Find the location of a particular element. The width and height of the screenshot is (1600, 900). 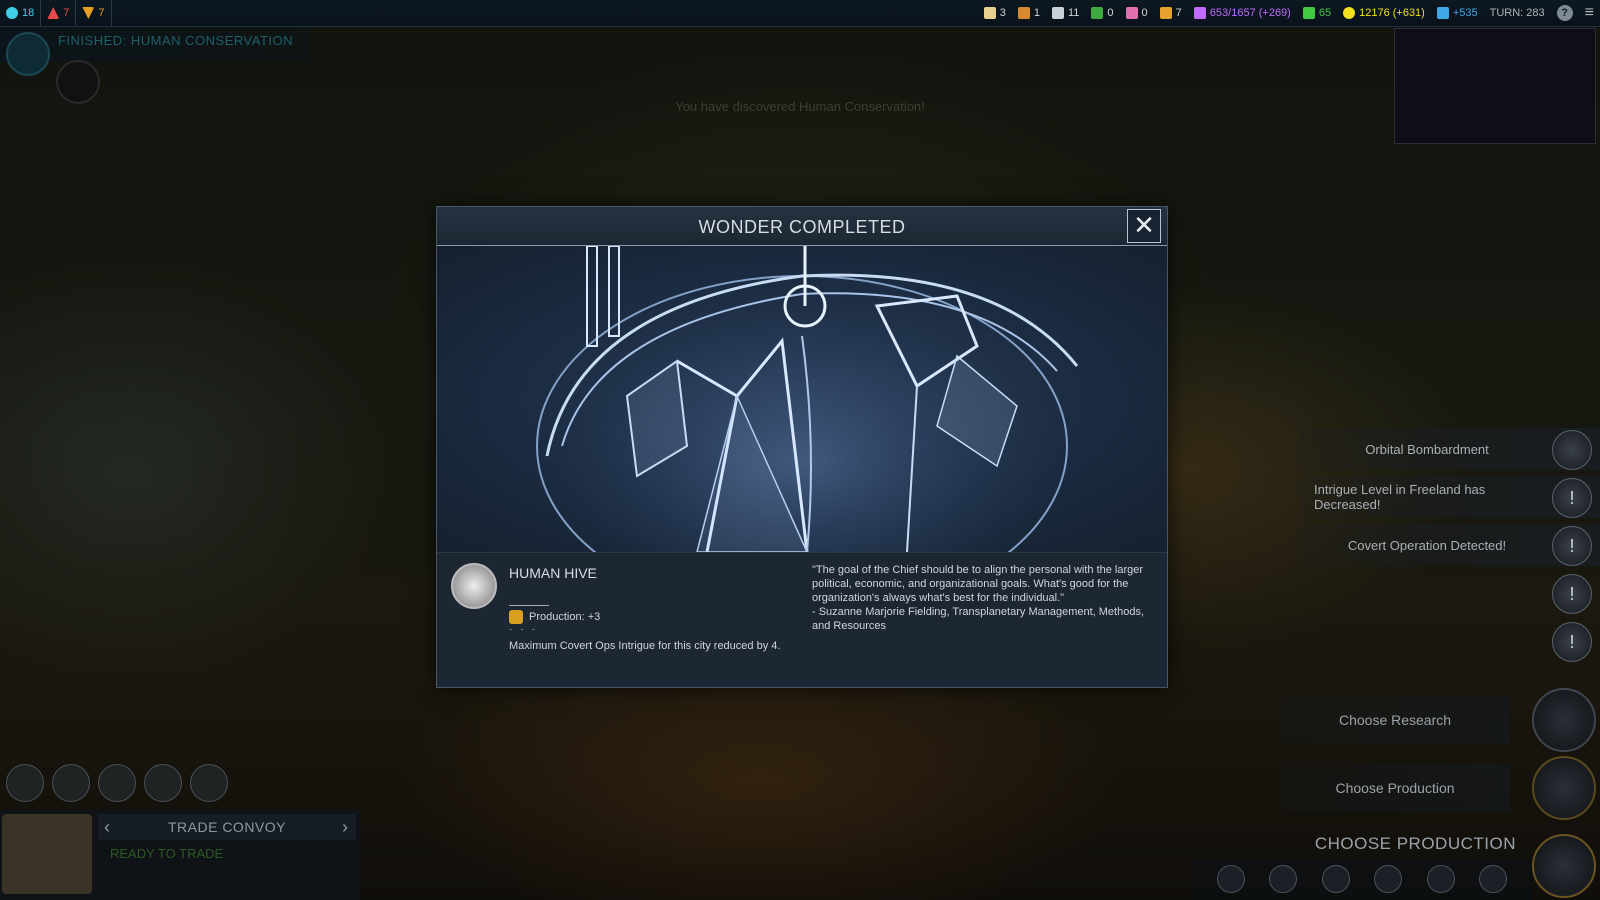

culture-readout: 653/1657 (+269) is located at coordinates (1242, 13).